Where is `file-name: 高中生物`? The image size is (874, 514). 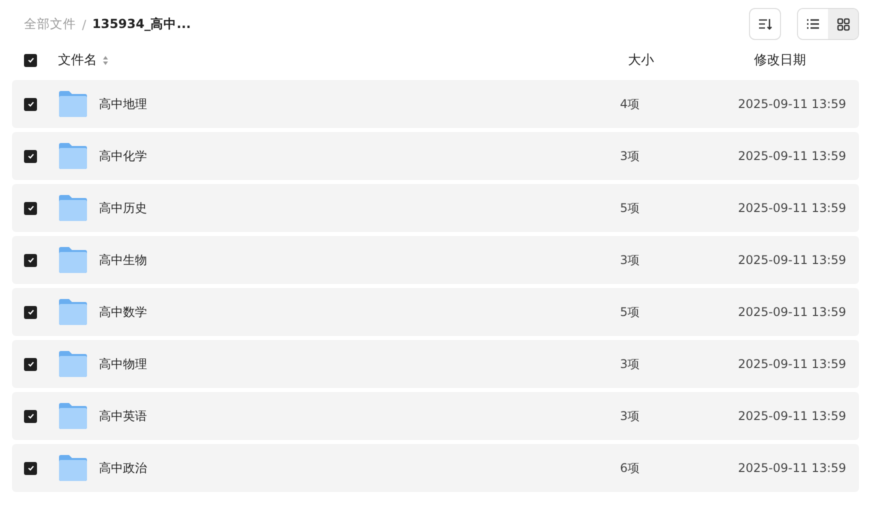
file-name: 高中生物 is located at coordinates (123, 260).